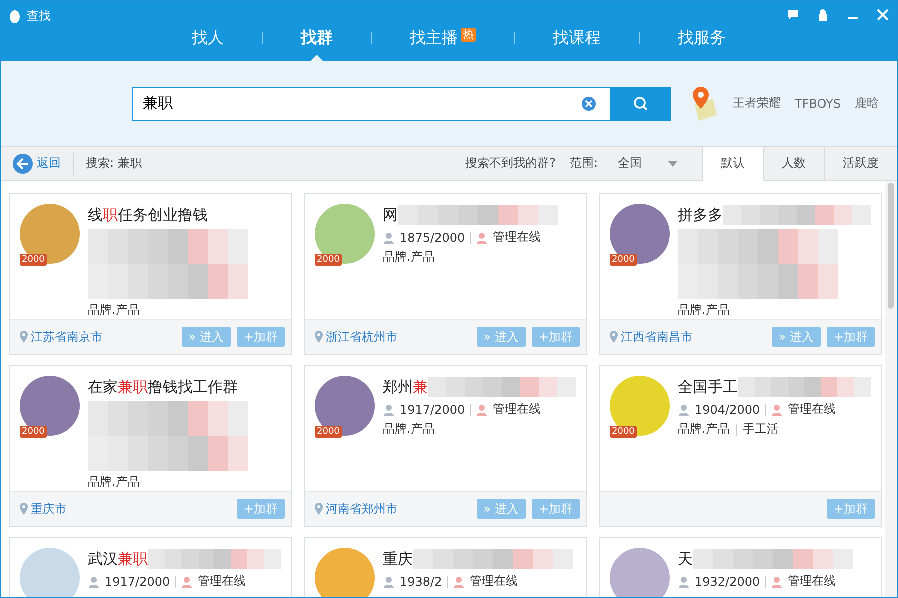 This screenshot has width=898, height=598. What do you see at coordinates (727, 581) in the screenshot?
I see `member-count: 1932/2000` at bounding box center [727, 581].